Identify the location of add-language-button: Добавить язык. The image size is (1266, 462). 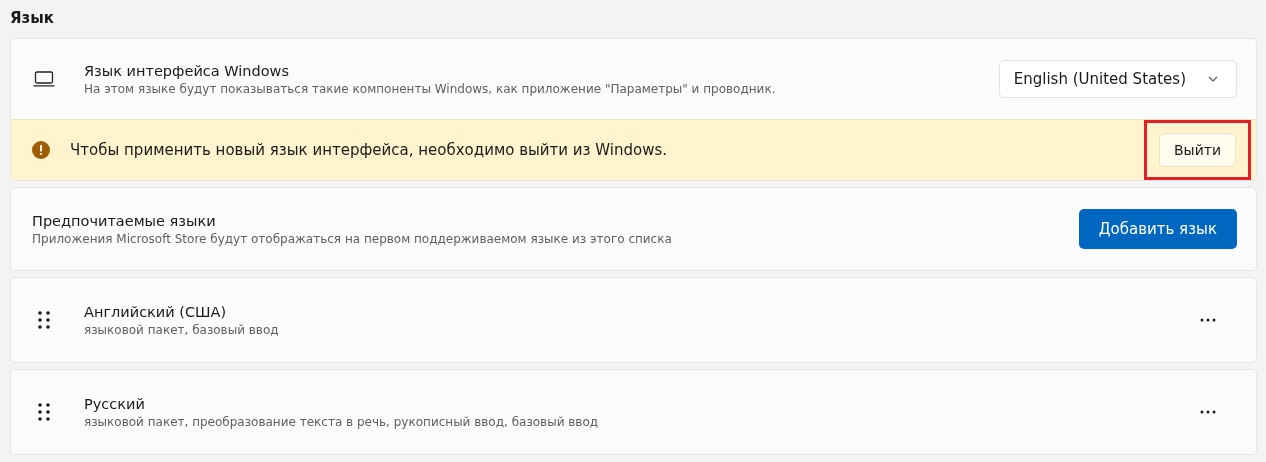
(1157, 229).